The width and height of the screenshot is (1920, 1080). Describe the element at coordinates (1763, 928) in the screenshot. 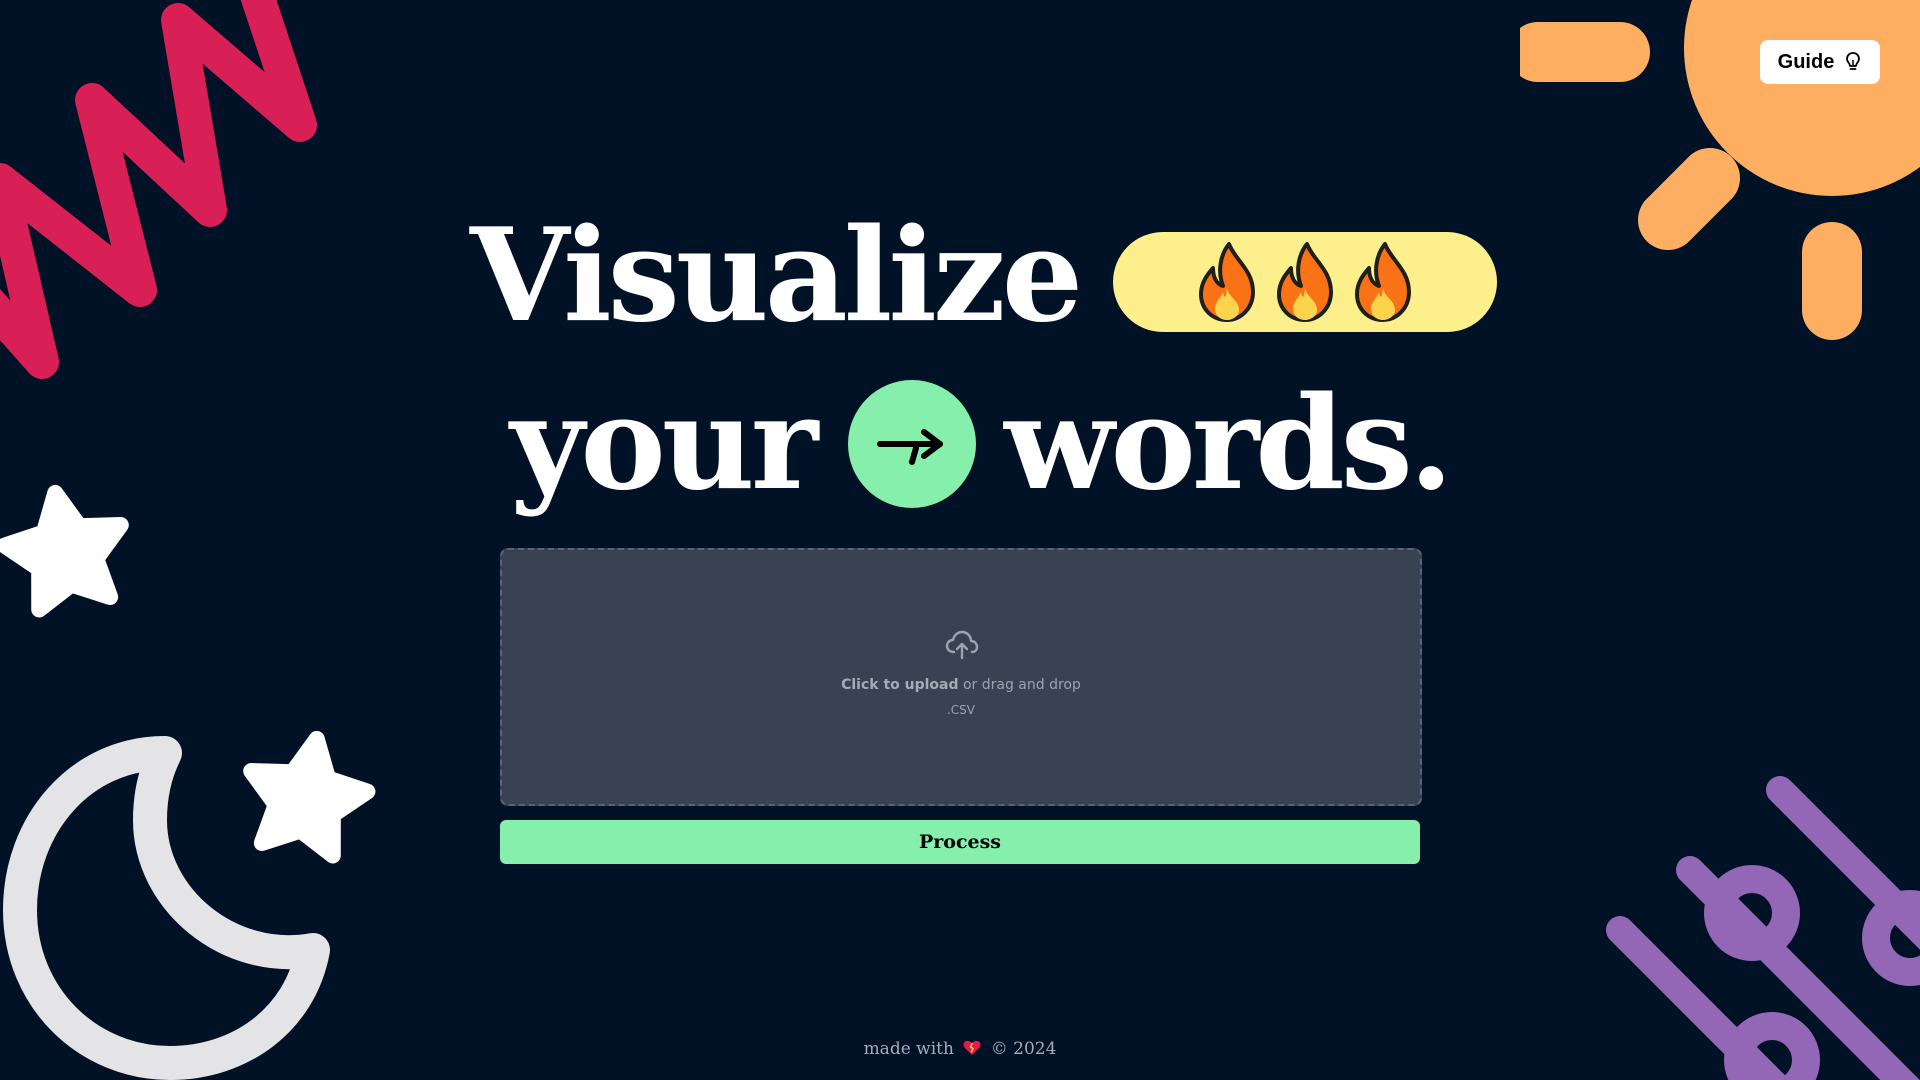

I see `sliders-icon` at that location.